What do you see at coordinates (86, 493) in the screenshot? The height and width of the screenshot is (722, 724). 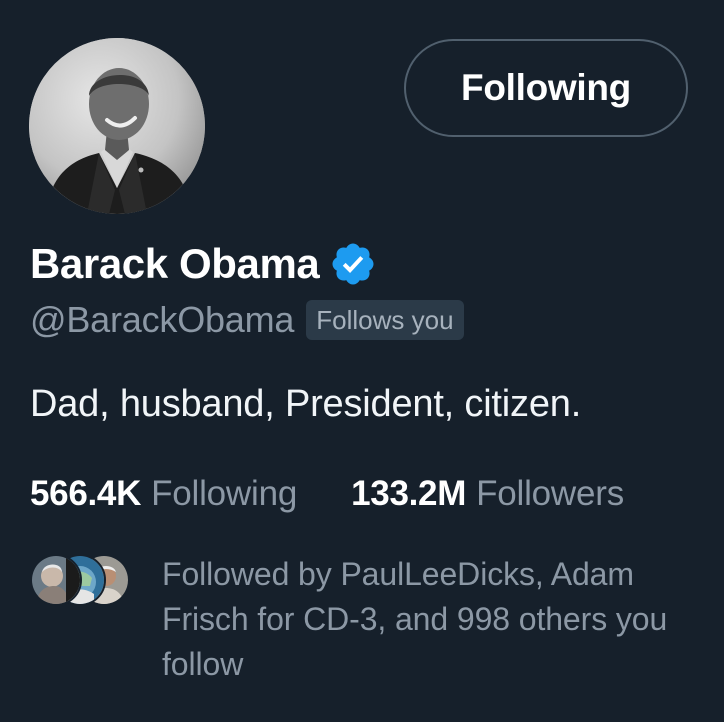 I see `following-count: 566.4K` at bounding box center [86, 493].